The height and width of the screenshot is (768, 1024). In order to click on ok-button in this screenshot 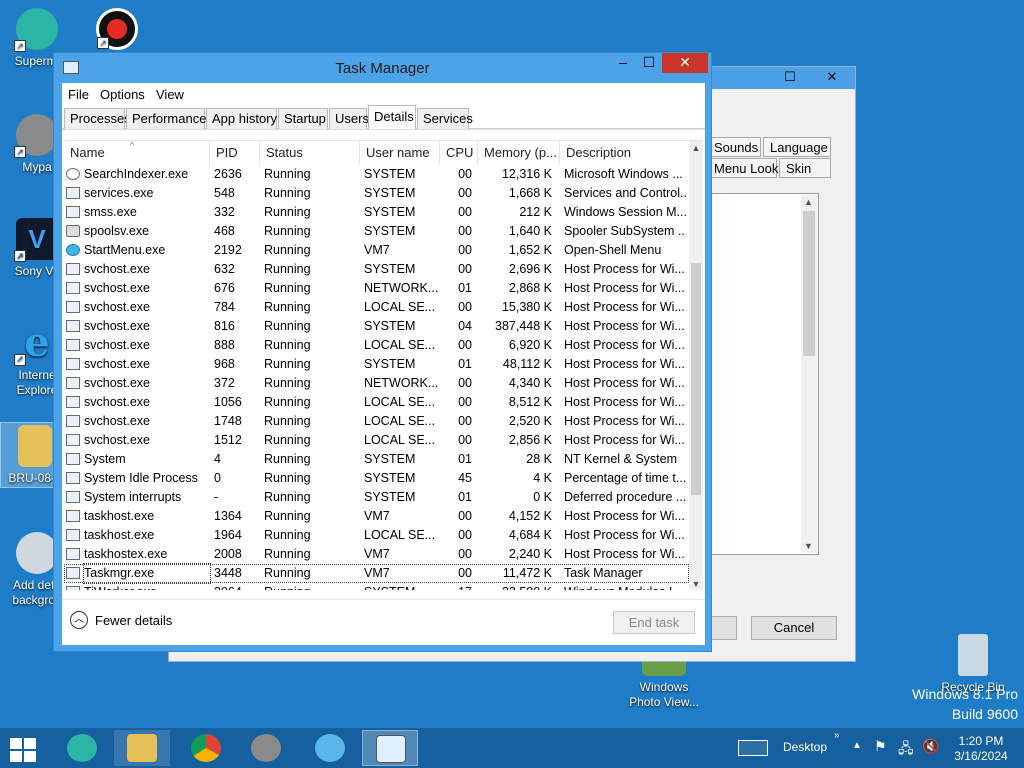, I will do `click(723, 628)`.